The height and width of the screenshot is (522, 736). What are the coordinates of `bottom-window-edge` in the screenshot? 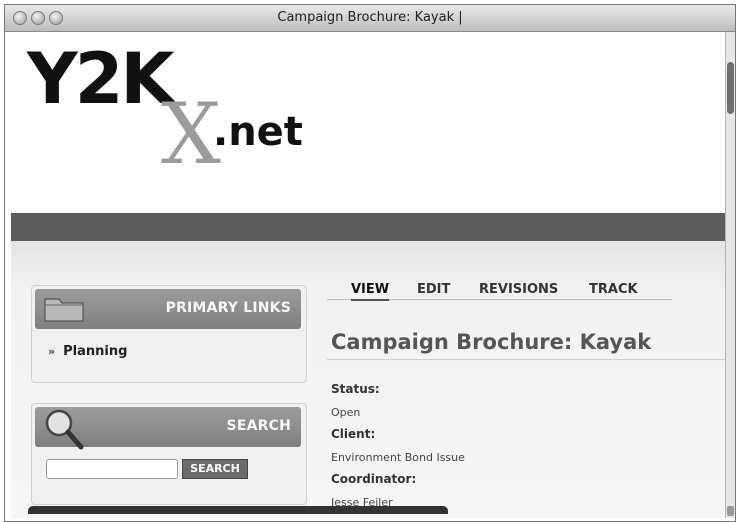 It's located at (238, 510).